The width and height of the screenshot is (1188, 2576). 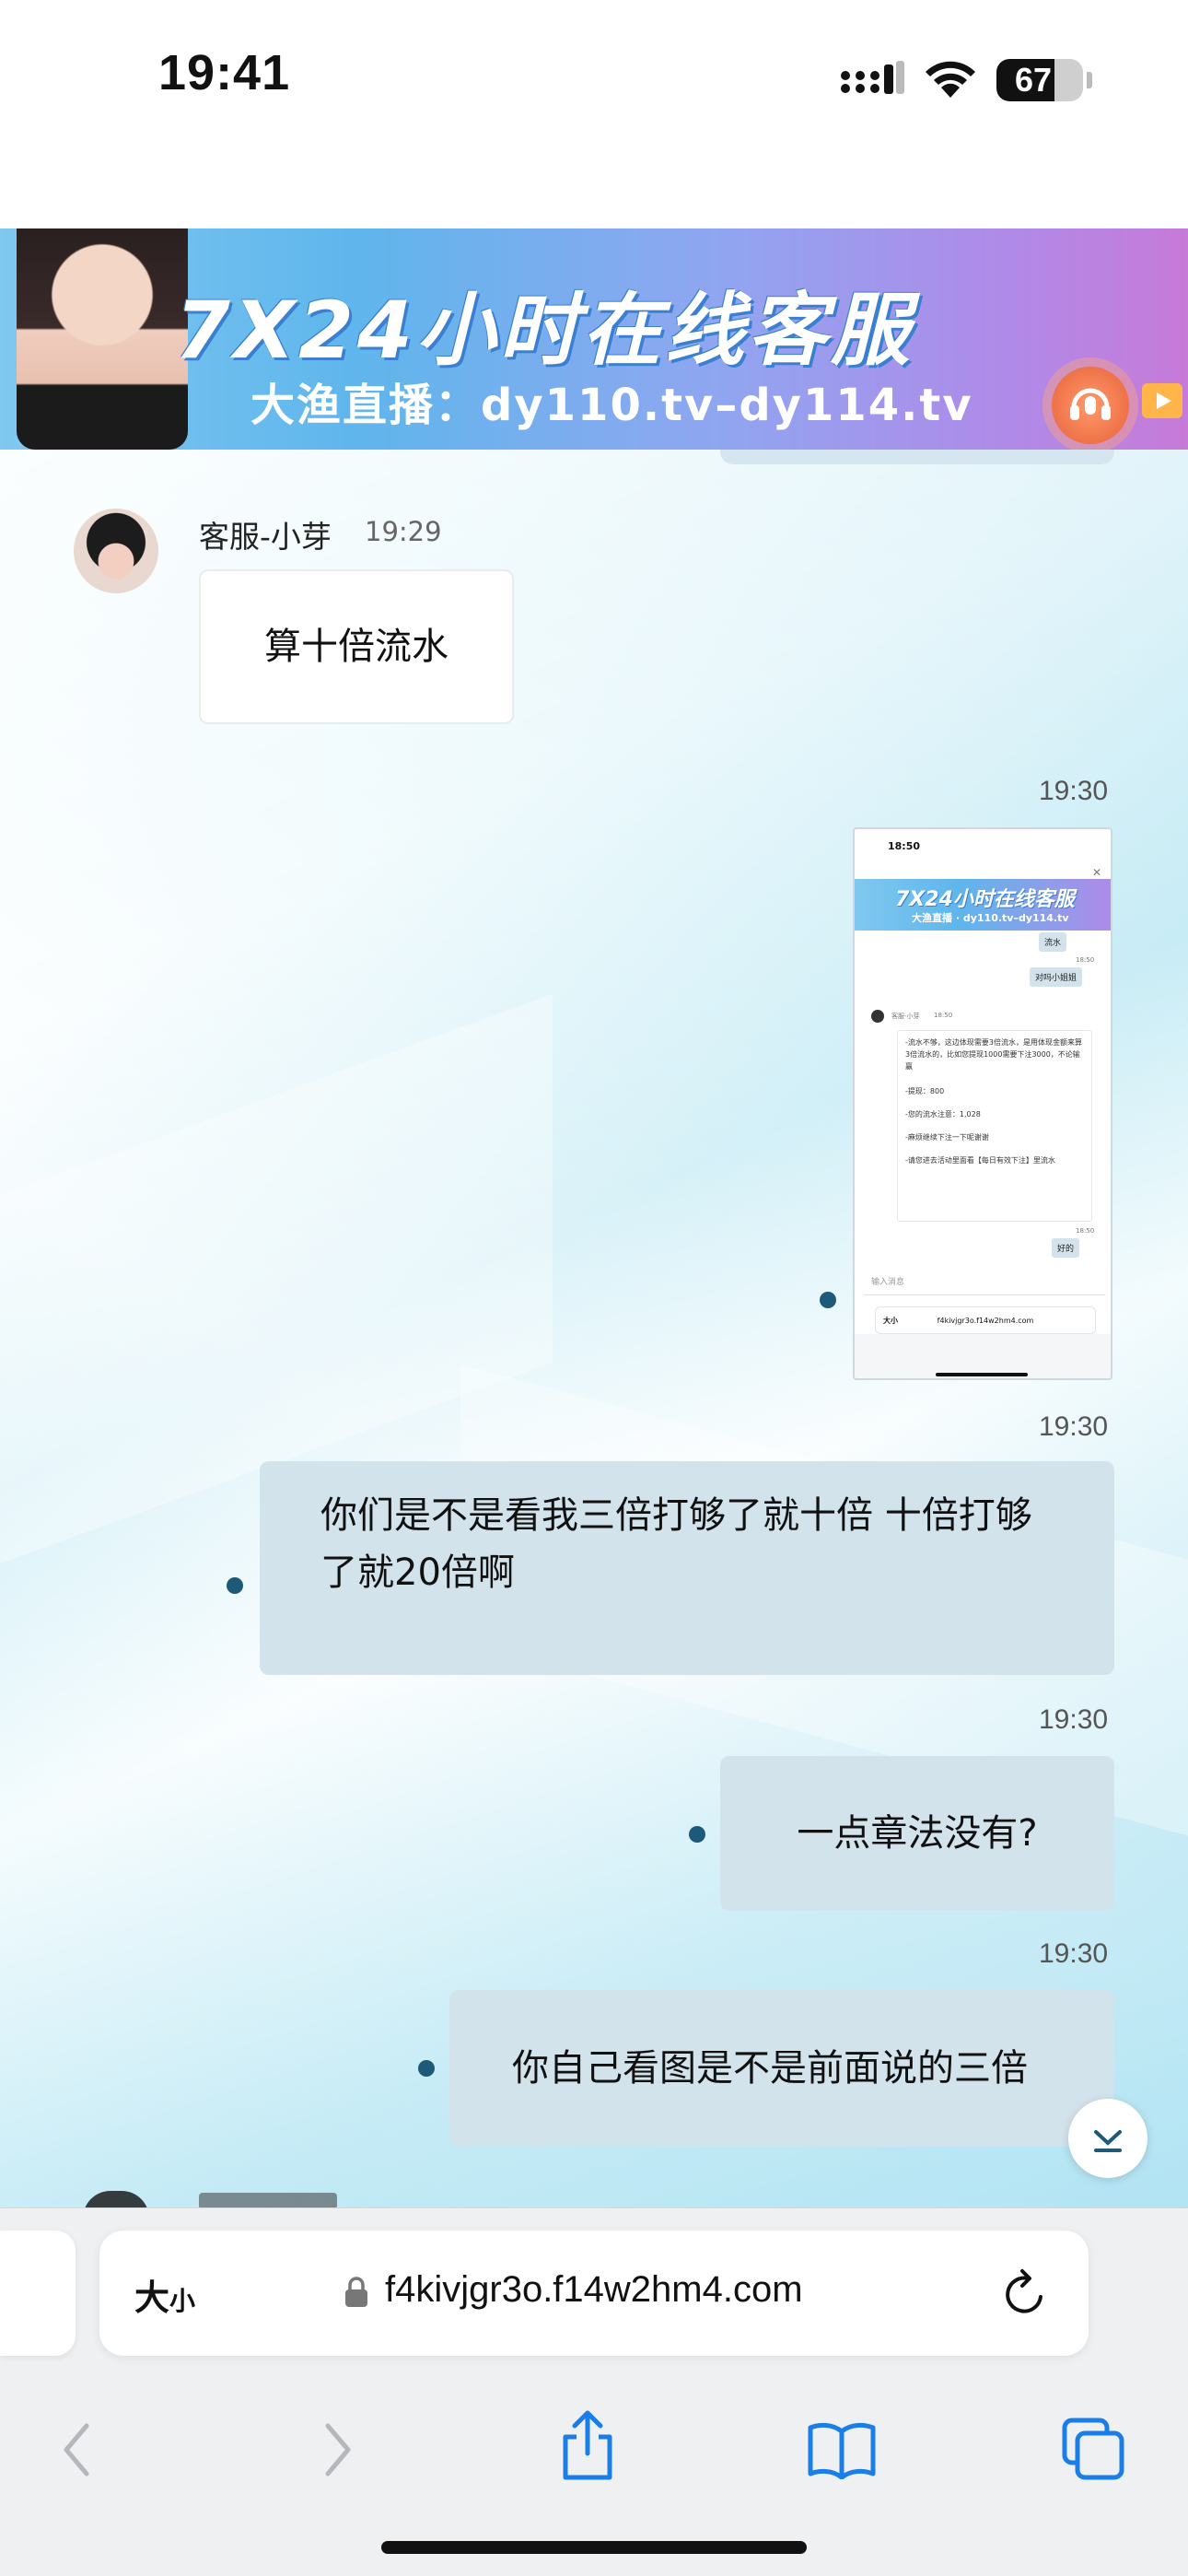 I want to click on battery-icon: 67, so click(x=1039, y=80).